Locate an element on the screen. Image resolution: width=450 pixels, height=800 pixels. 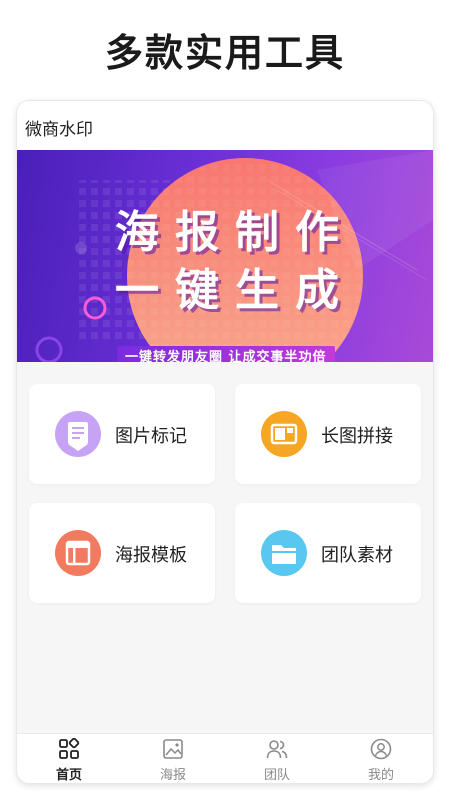
tab-team: 团队 is located at coordinates (277, 758).